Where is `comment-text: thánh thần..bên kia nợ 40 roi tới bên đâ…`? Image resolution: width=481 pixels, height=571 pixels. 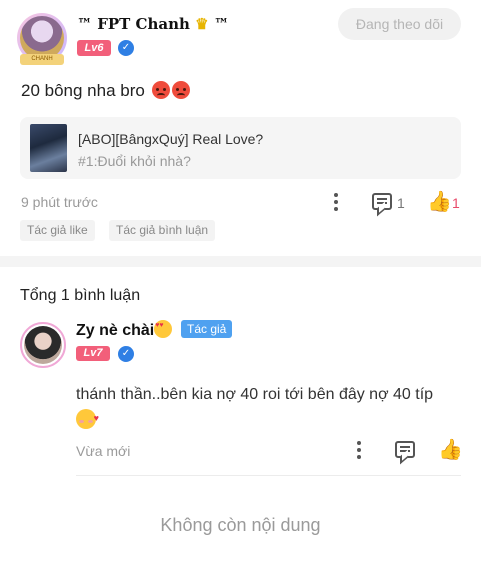 comment-text: thánh thần..bên kia nợ 40 roi tới bên đâ… is located at coordinates (271, 408).